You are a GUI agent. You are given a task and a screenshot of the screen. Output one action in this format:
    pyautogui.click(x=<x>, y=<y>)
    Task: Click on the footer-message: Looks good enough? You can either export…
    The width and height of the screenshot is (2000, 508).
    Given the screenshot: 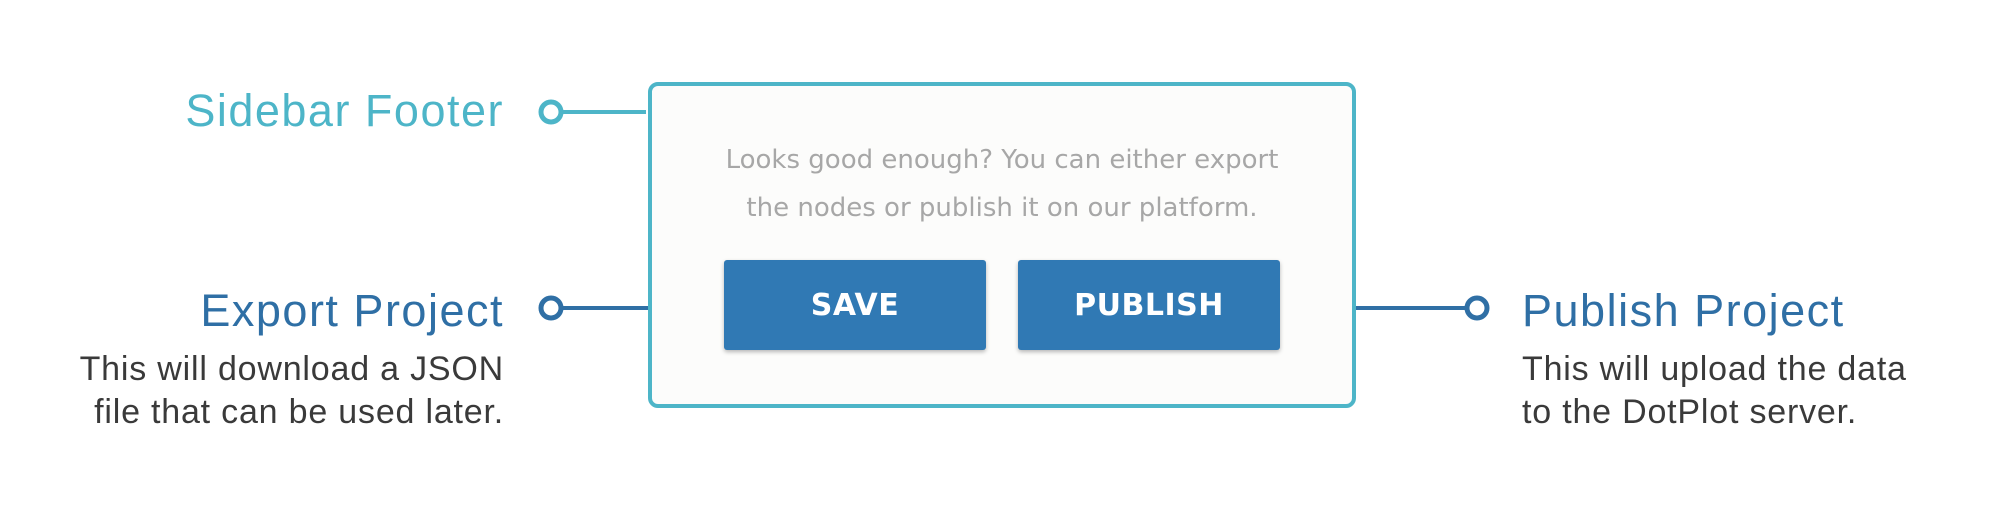 What is the action you would take?
    pyautogui.click(x=1002, y=184)
    